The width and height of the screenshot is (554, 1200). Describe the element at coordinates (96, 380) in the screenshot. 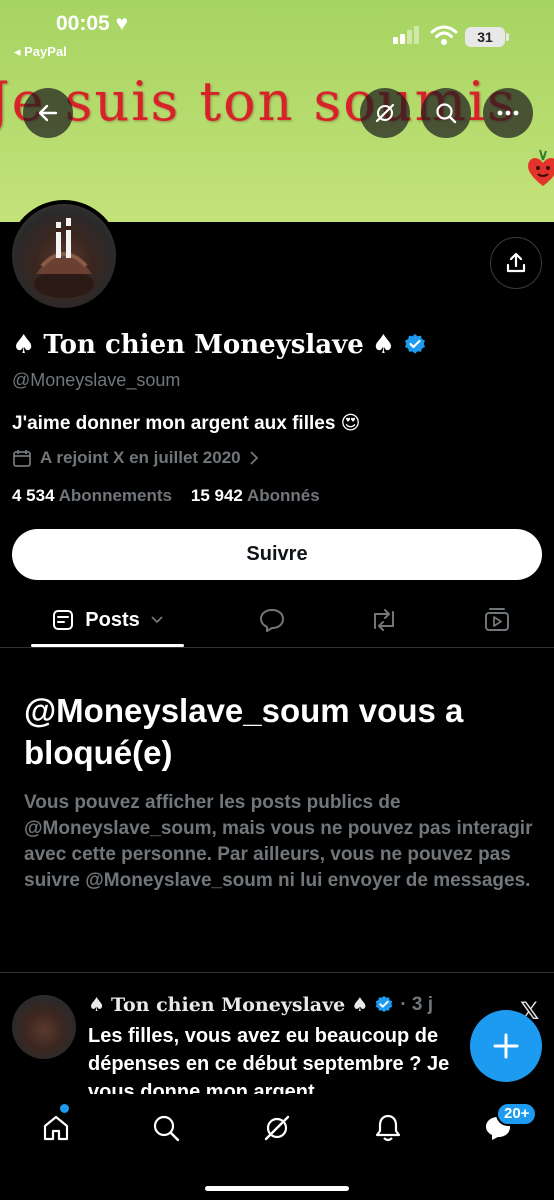

I see `profile-handle: @Moneyslave_soum` at that location.